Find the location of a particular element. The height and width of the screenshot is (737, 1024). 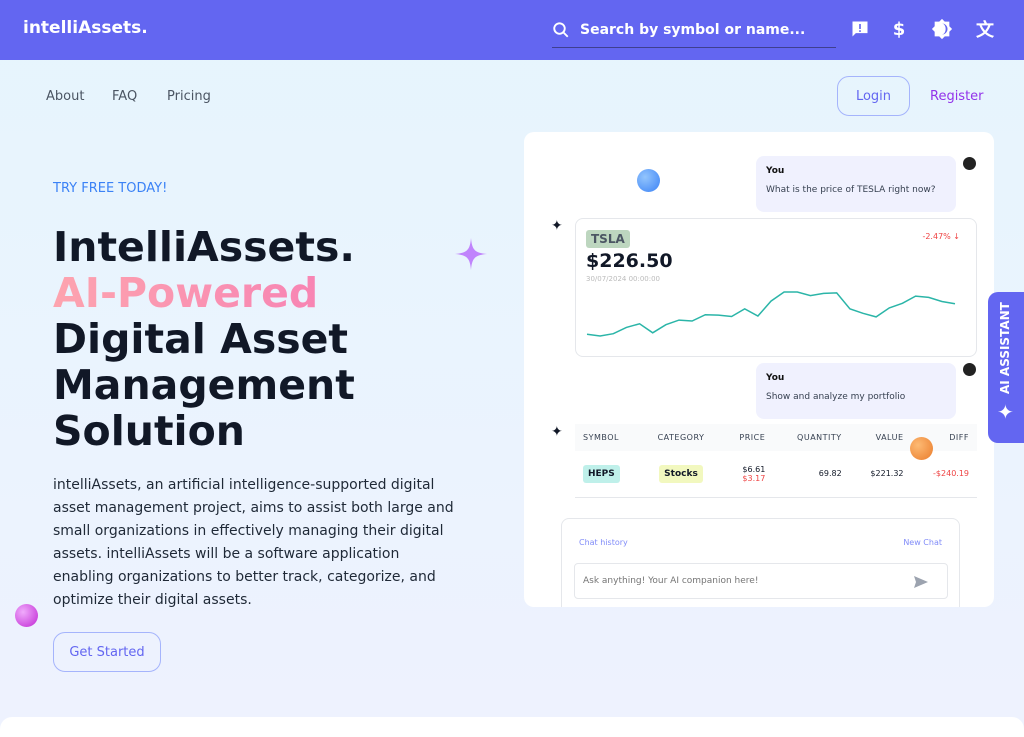

dollar-icon: $ is located at coordinates (899, 29).